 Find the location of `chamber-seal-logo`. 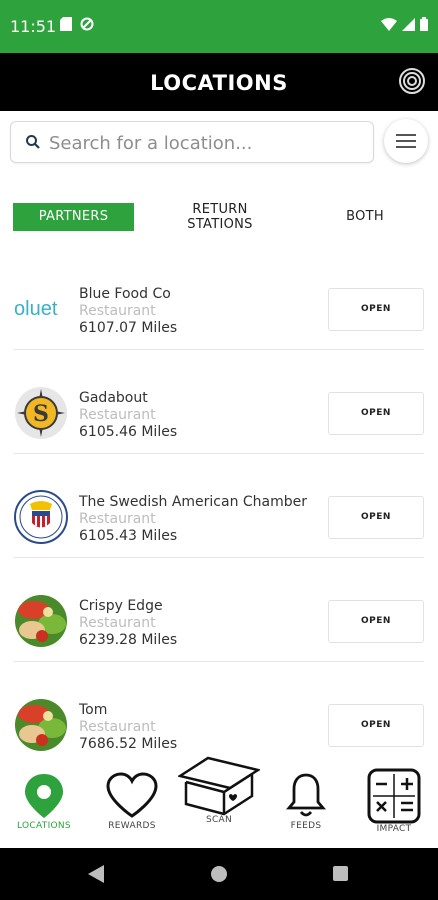

chamber-seal-logo is located at coordinates (41, 517).